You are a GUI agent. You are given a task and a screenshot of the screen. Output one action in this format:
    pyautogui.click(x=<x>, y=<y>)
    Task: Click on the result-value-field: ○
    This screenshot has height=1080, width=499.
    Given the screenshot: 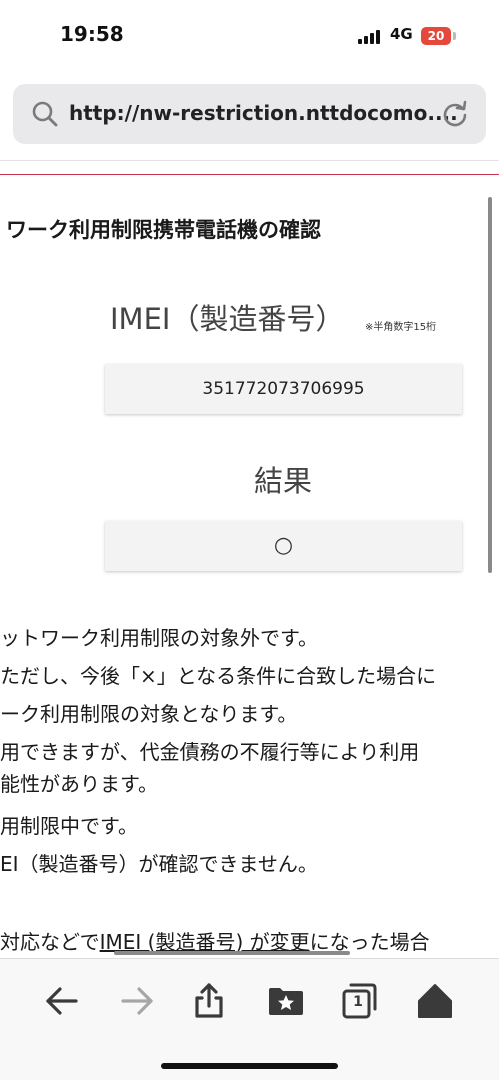 What is the action you would take?
    pyautogui.click(x=283, y=546)
    